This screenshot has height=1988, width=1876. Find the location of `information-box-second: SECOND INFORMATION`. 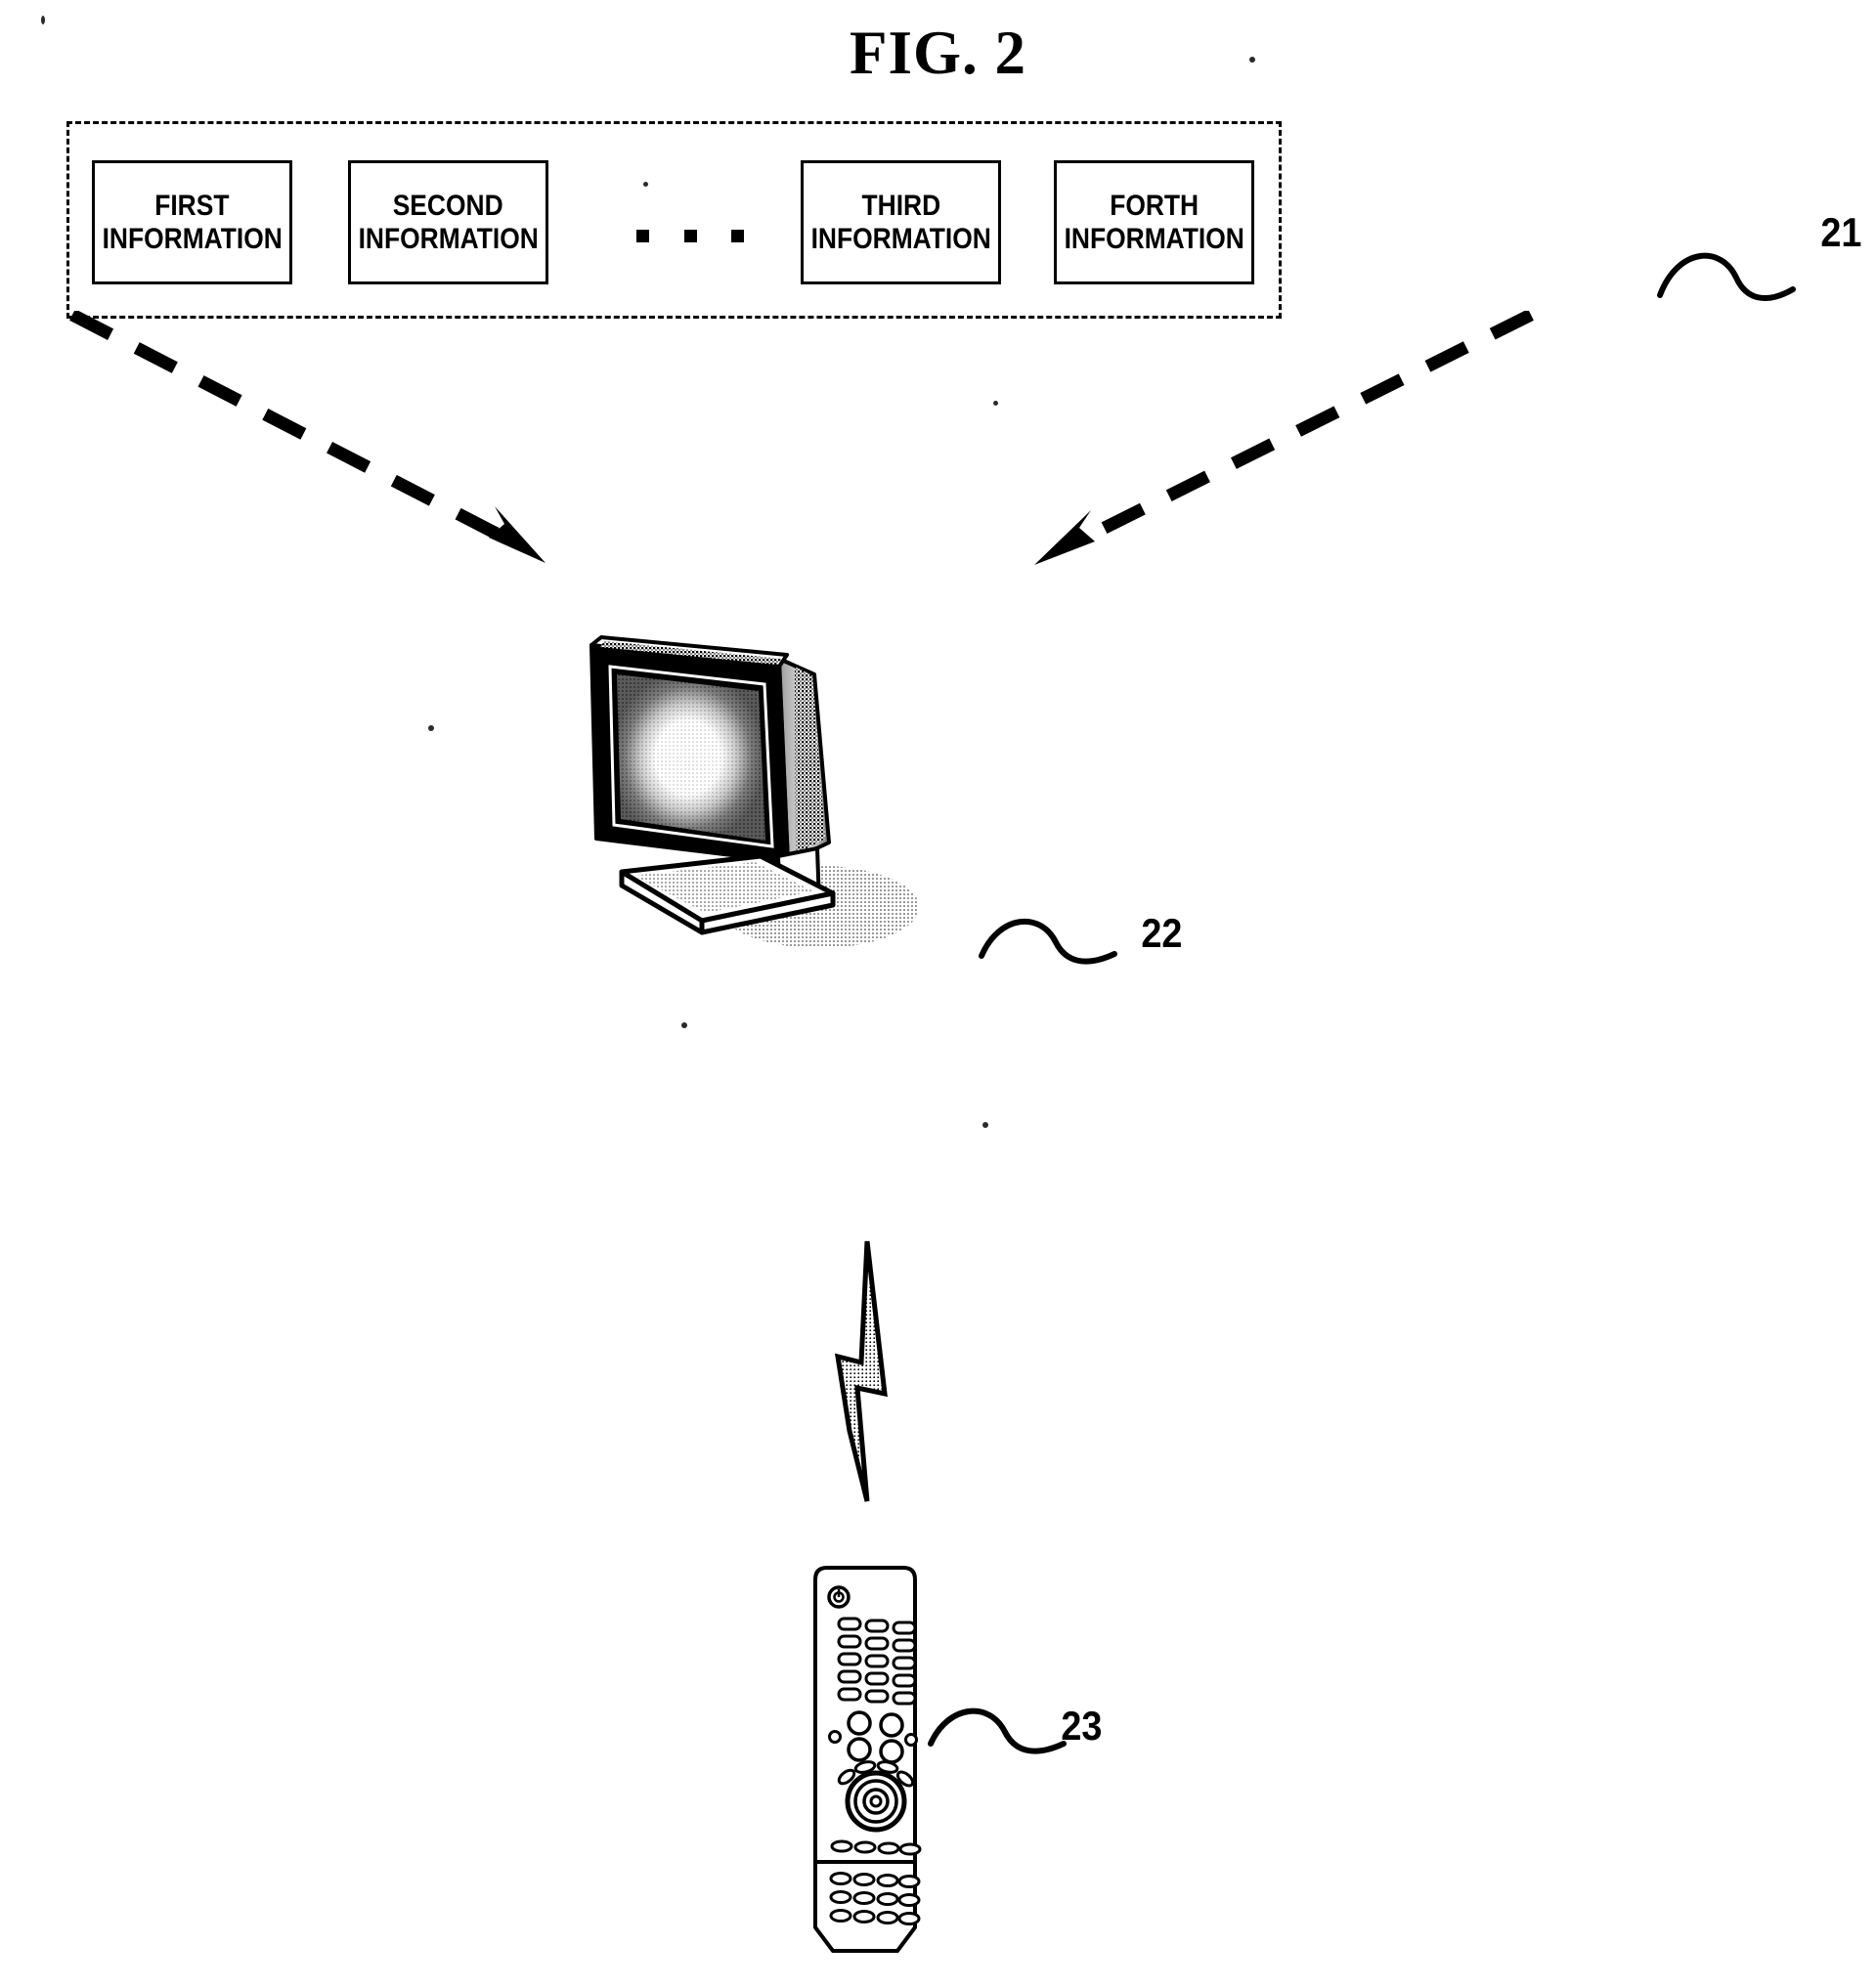

information-box-second: SECOND INFORMATION is located at coordinates (448, 222).